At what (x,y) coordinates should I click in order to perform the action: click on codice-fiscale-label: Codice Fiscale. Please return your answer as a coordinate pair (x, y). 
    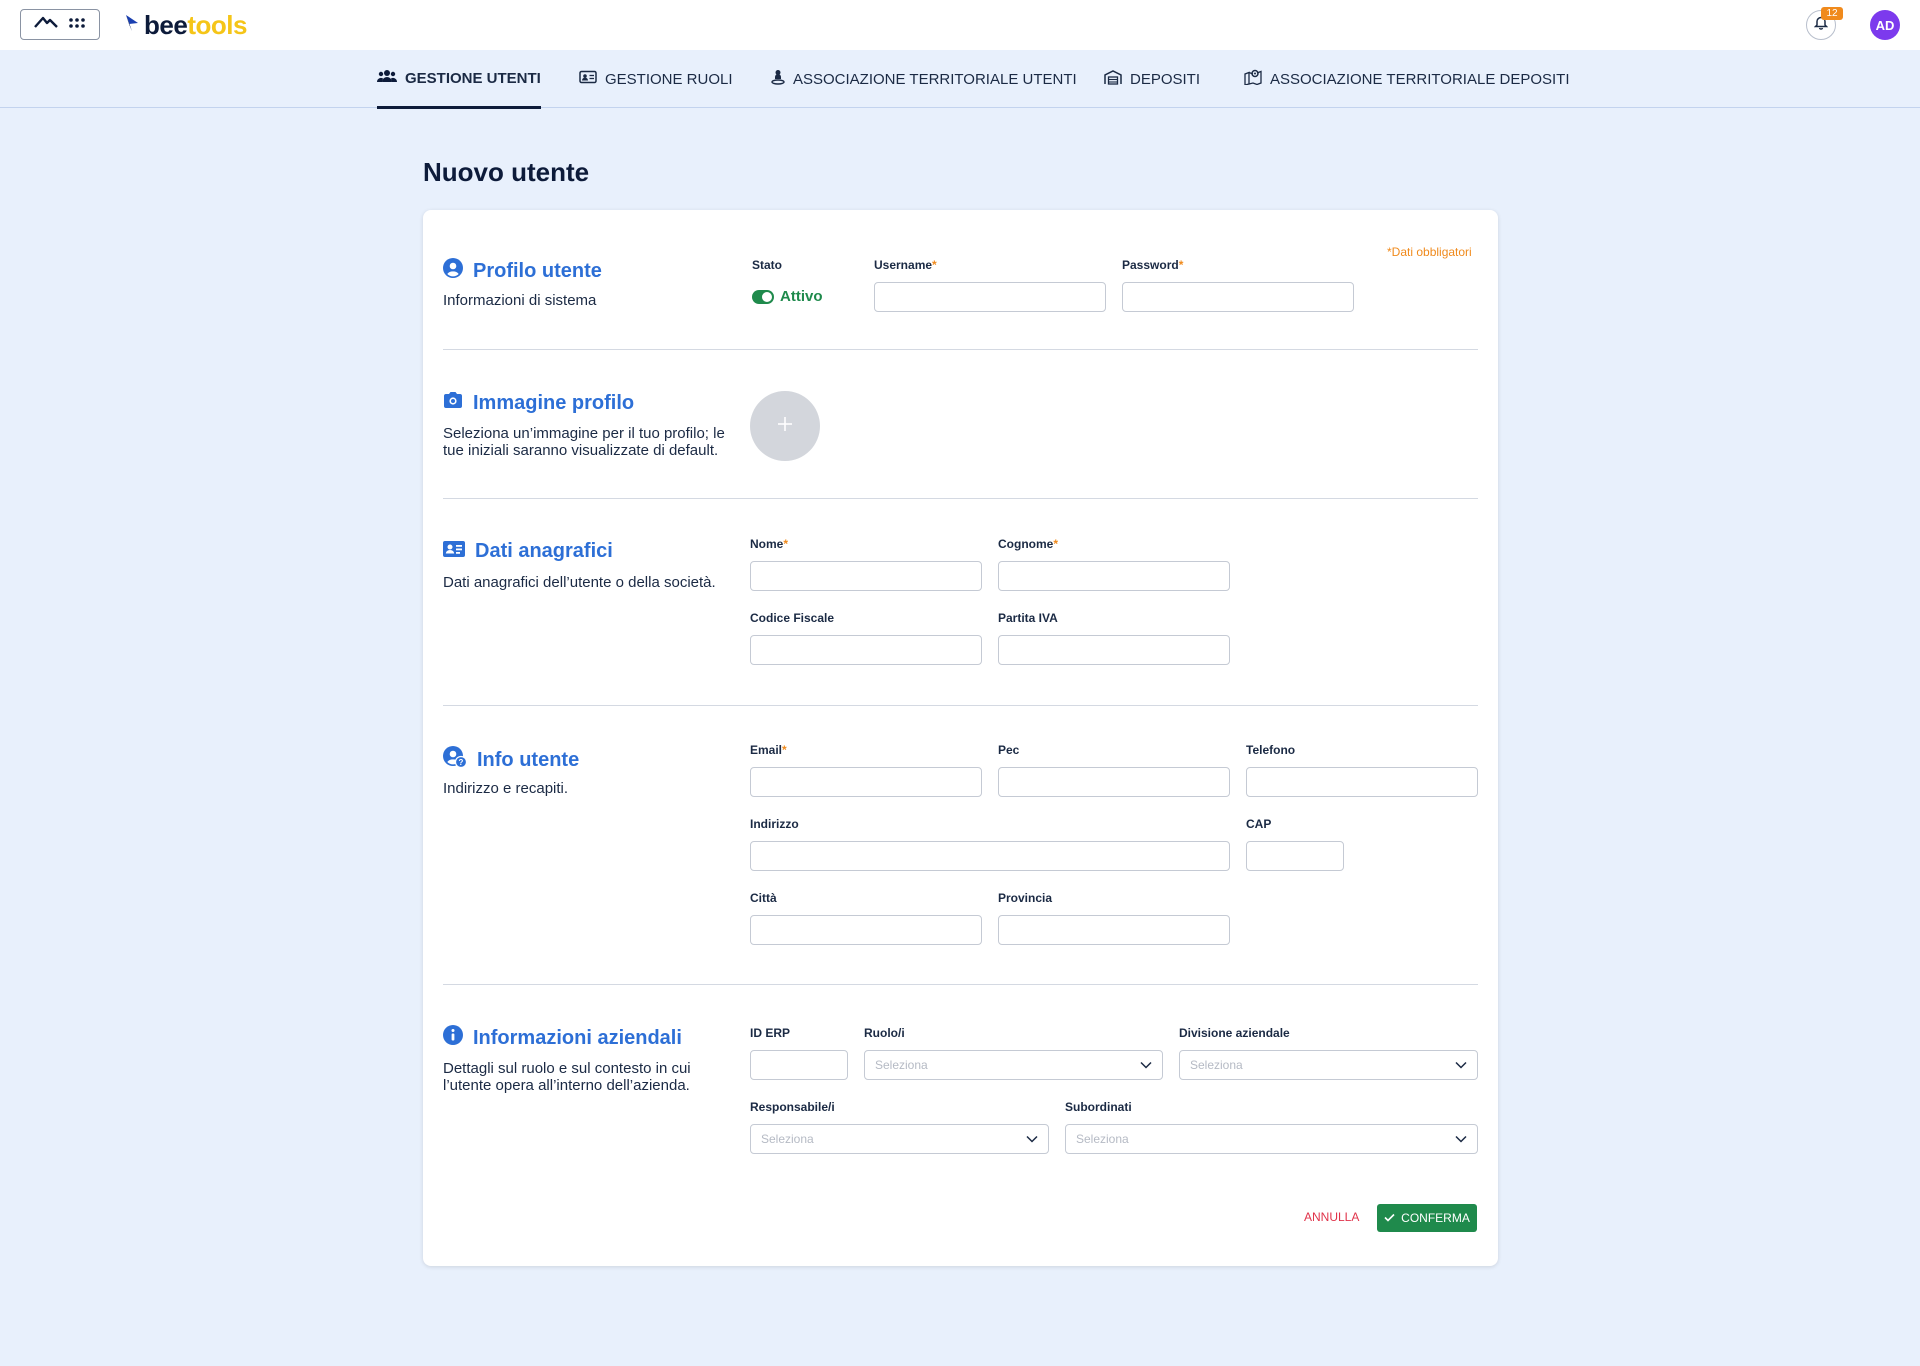
    Looking at the image, I should click on (792, 618).